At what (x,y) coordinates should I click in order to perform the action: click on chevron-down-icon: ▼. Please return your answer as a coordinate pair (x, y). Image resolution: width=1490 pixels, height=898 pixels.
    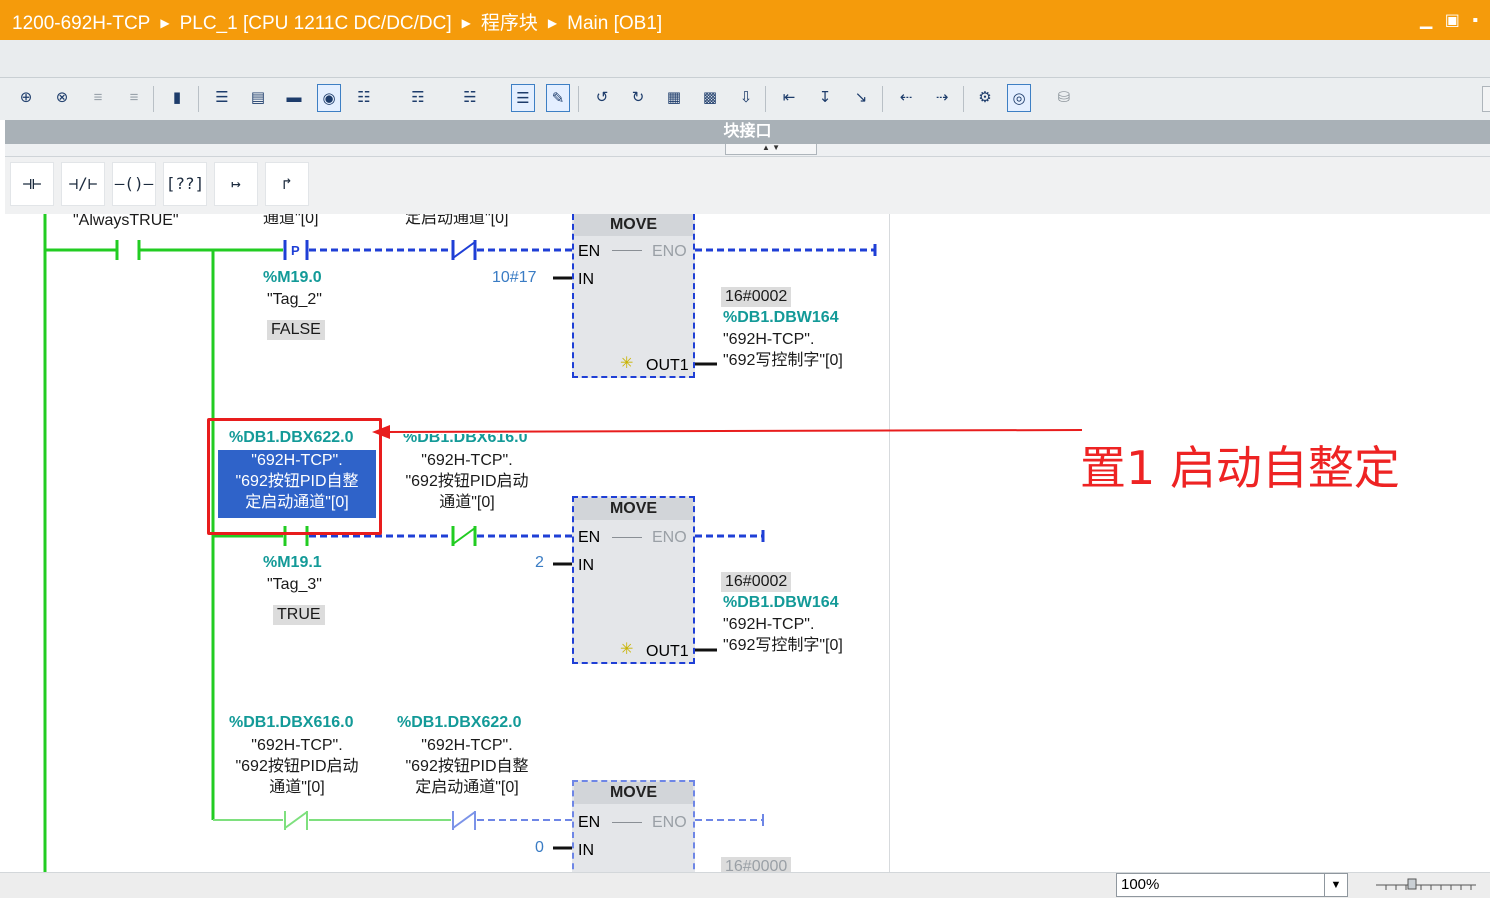
    Looking at the image, I should click on (1335, 885).